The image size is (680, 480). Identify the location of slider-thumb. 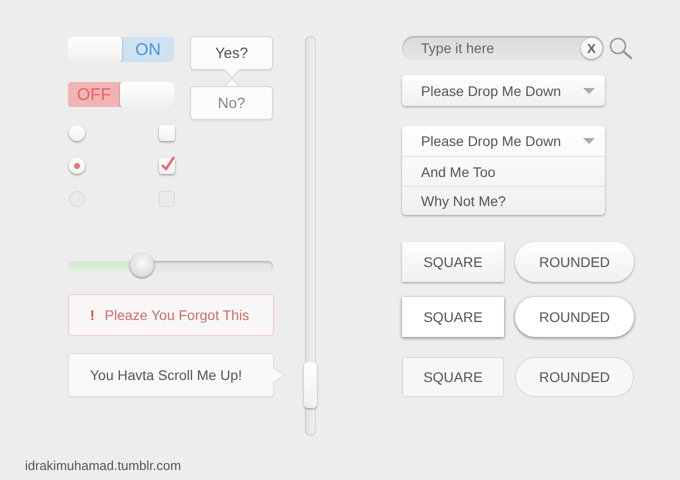
(142, 265).